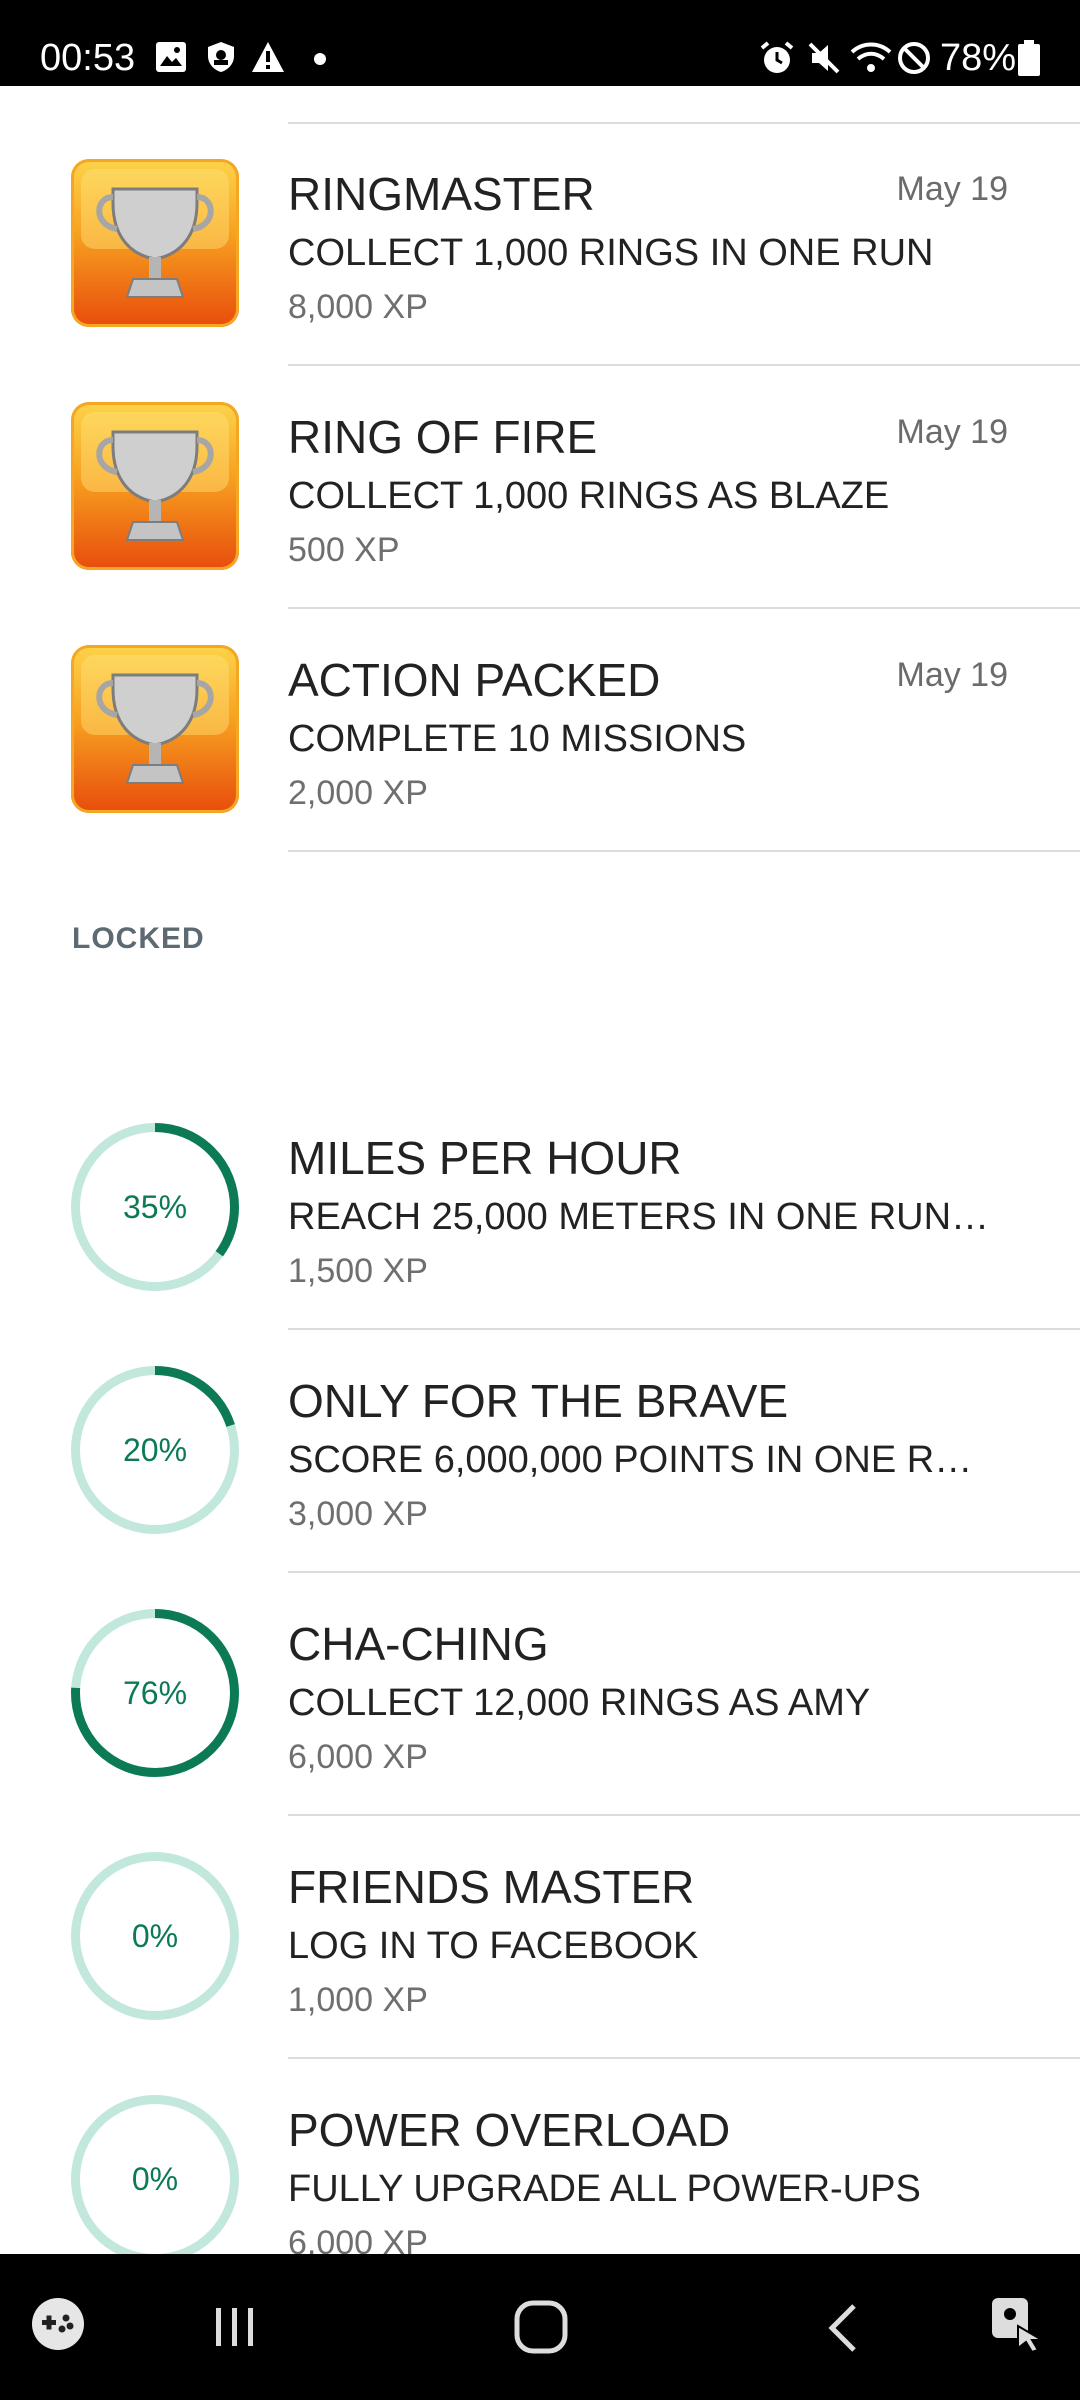 Image resolution: width=1080 pixels, height=2400 pixels. I want to click on achievement-description: COMPLETE 10 MISSIONS, so click(517, 739).